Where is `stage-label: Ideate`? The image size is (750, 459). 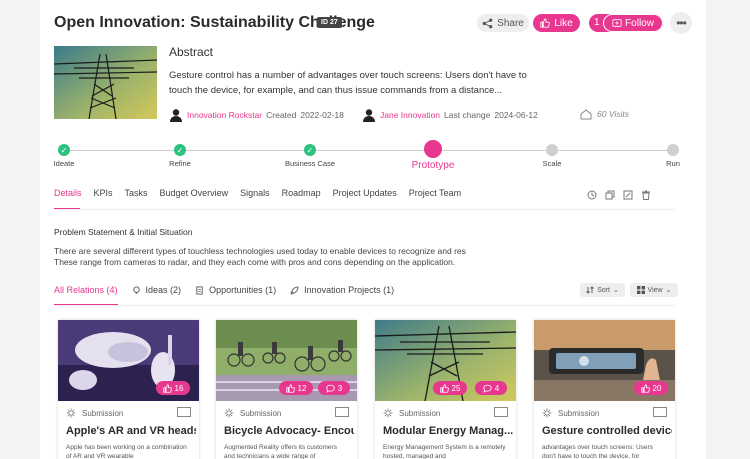
stage-label: Ideate is located at coordinates (64, 163).